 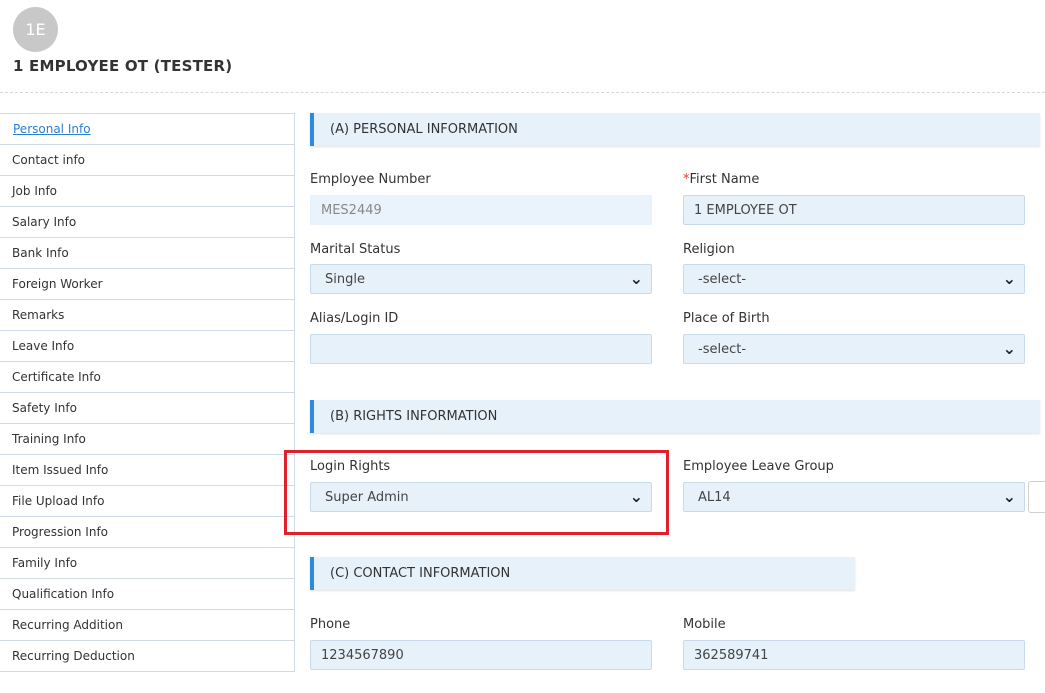 What do you see at coordinates (147, 191) in the screenshot?
I see `sidebar-item-job-info: Job Info` at bounding box center [147, 191].